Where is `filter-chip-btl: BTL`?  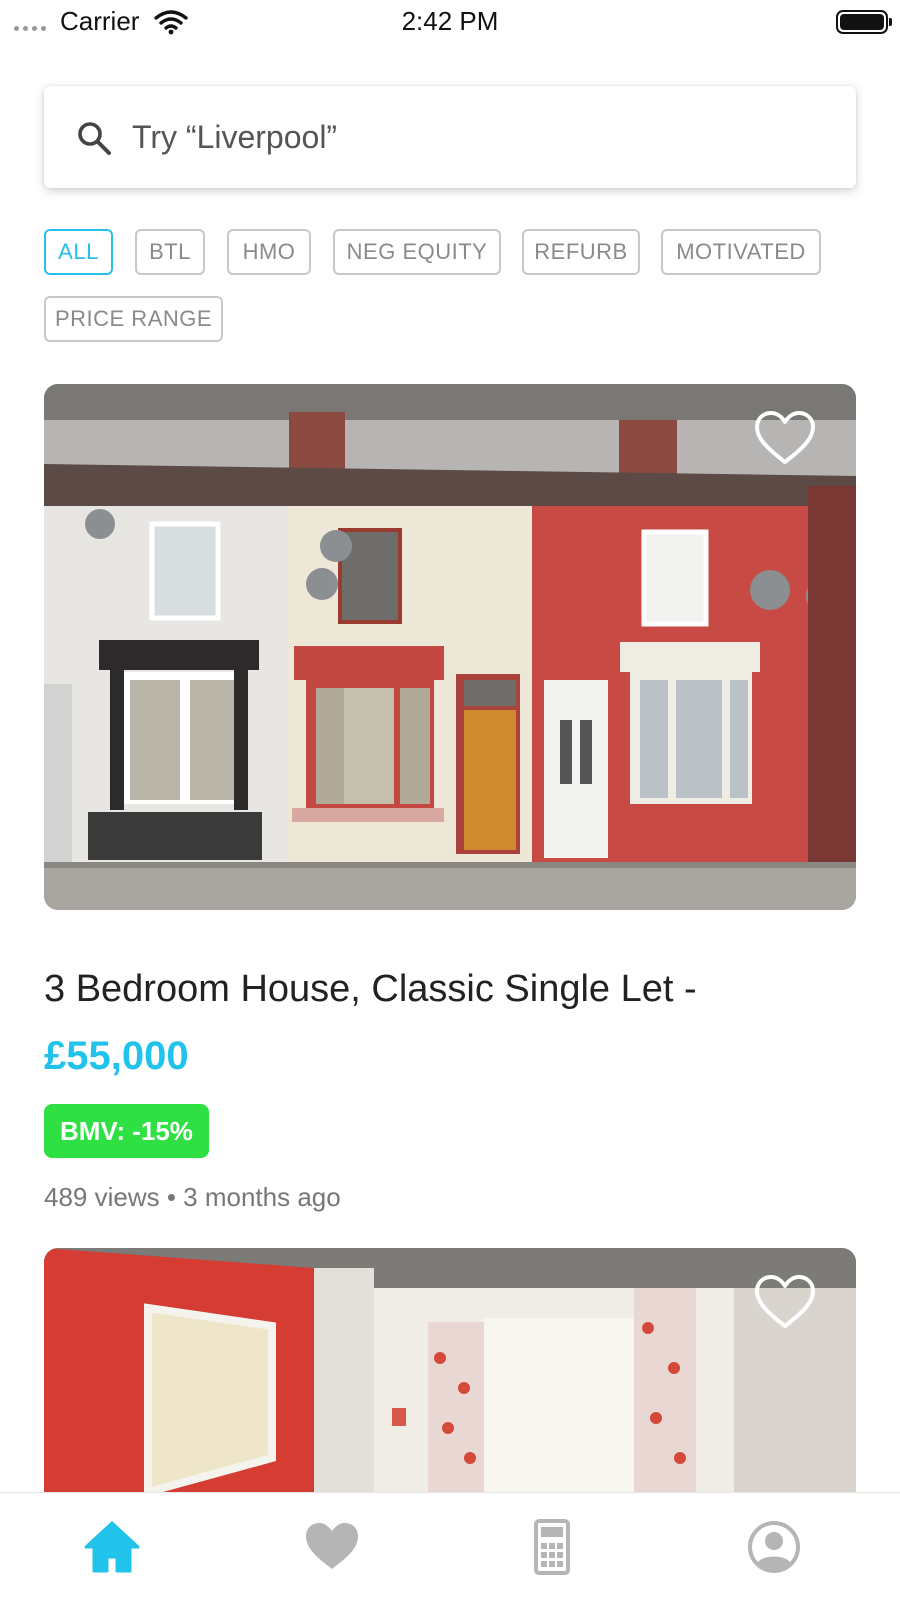 filter-chip-btl: BTL is located at coordinates (170, 252).